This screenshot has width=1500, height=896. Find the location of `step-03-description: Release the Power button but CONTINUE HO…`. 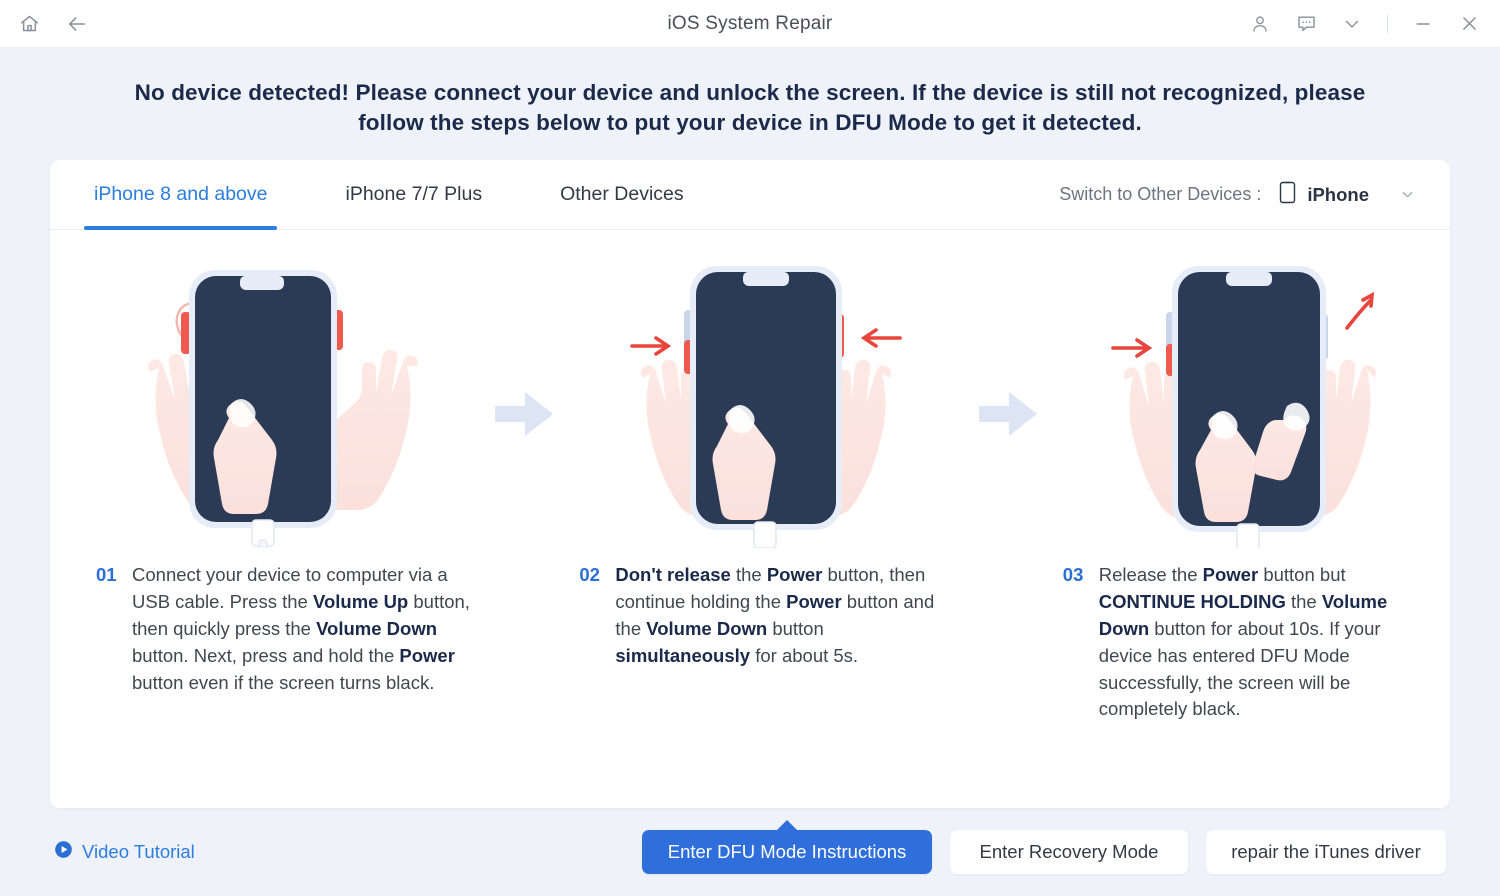

step-03-description: Release the Power button but CONTINUE HO… is located at coordinates (1243, 642).